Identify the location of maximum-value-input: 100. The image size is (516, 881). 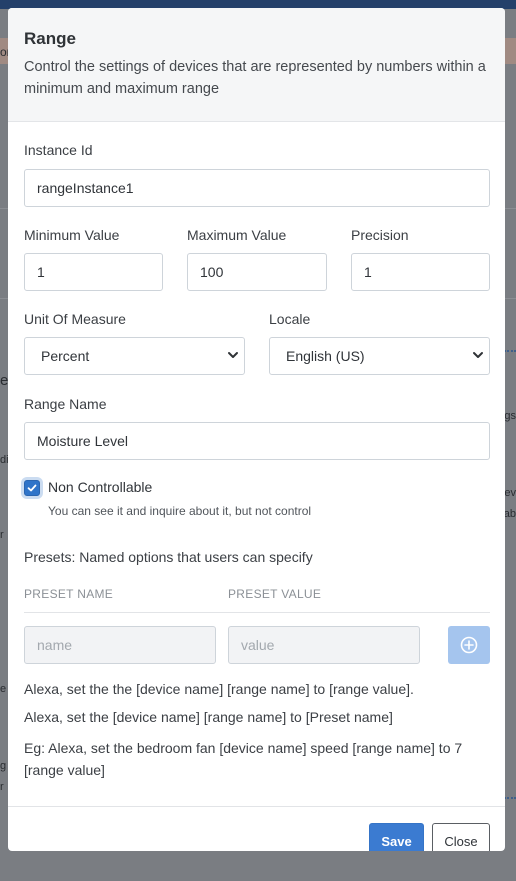
(257, 272).